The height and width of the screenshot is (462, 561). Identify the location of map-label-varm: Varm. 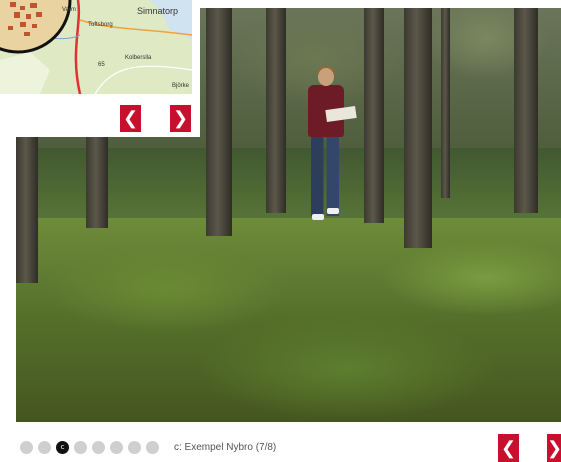
(69, 10).